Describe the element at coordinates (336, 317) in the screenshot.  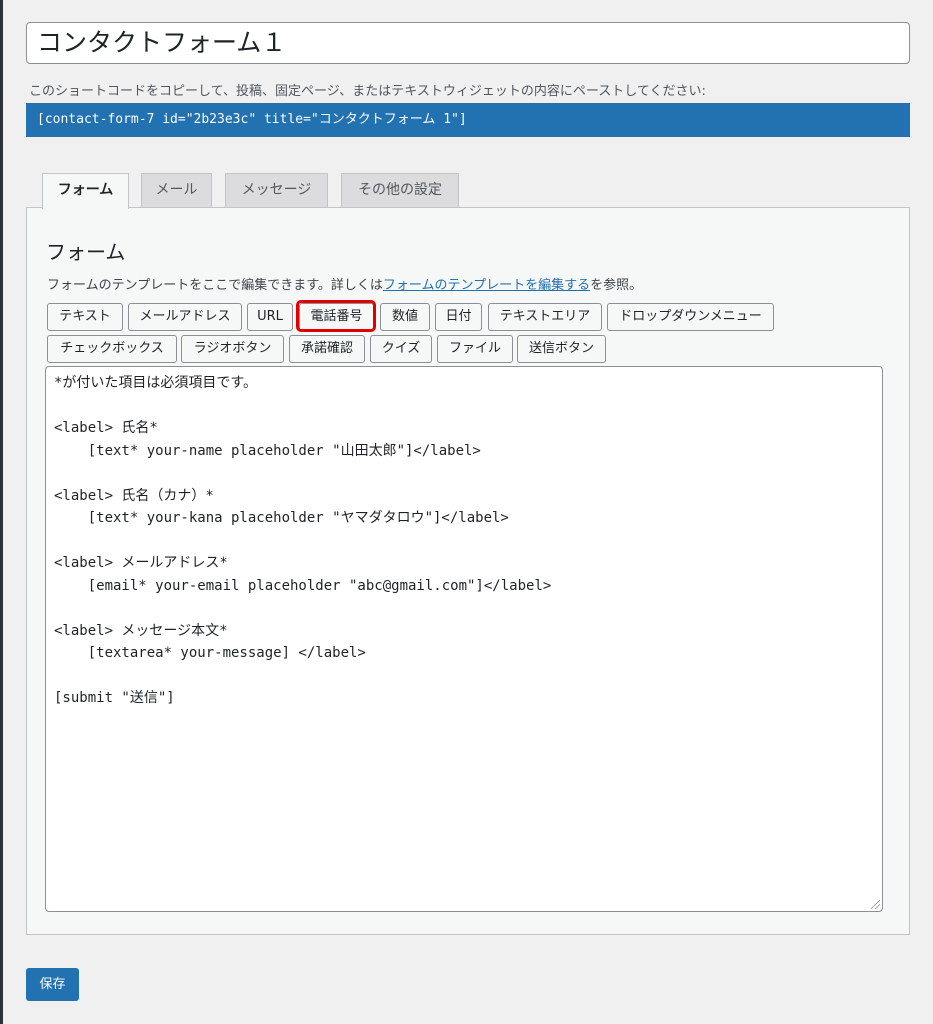
I see `tag-button-tel: 電話番号` at that location.